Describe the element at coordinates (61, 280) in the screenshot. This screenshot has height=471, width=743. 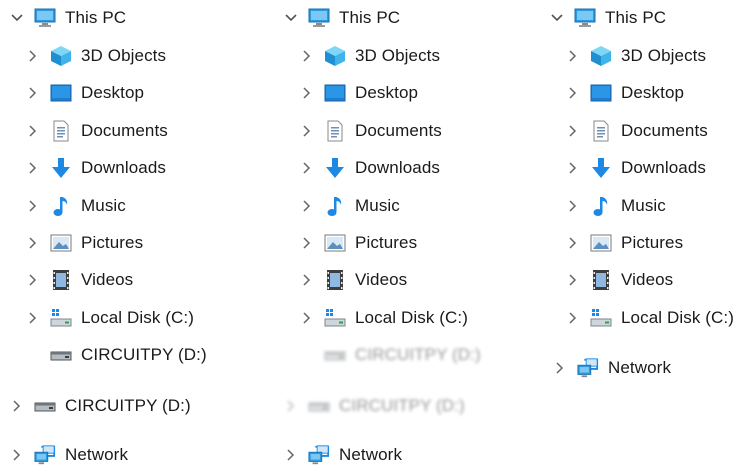
I see `videos-icon` at that location.